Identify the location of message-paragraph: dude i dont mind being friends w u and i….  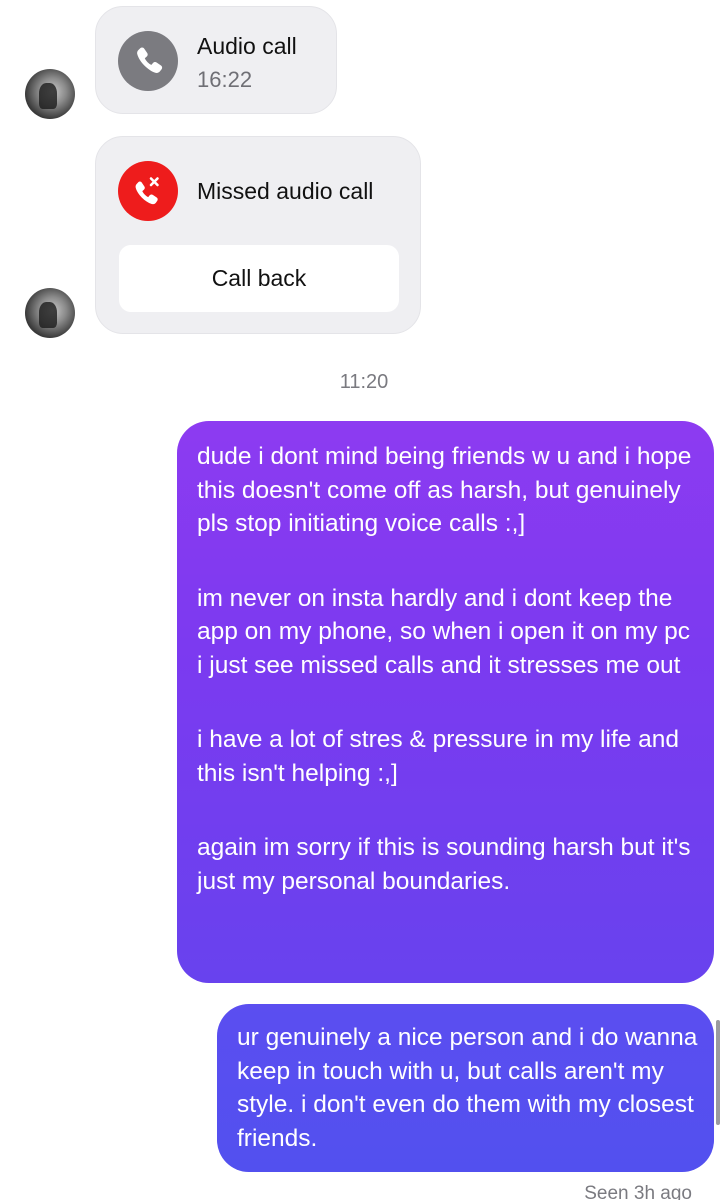
(444, 490).